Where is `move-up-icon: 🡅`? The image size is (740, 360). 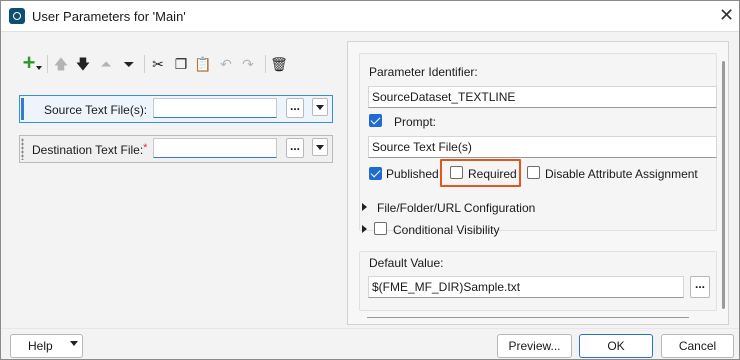
move-up-icon: 🡅 is located at coordinates (61, 64).